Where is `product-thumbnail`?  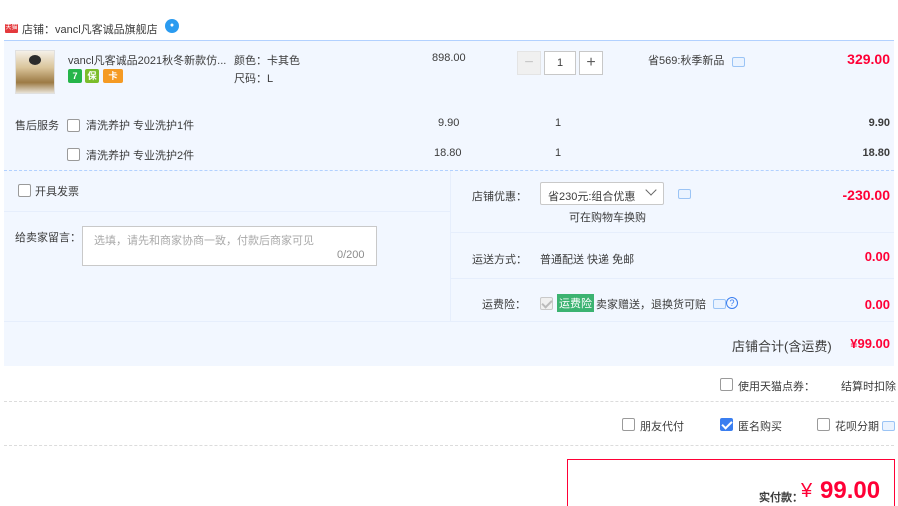 product-thumbnail is located at coordinates (35, 72).